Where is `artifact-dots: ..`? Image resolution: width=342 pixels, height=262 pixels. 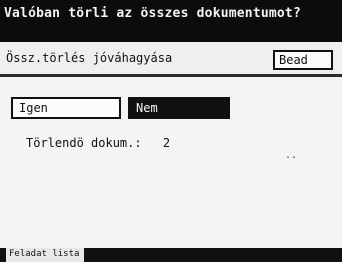
artifact-dots: .. is located at coordinates (291, 155).